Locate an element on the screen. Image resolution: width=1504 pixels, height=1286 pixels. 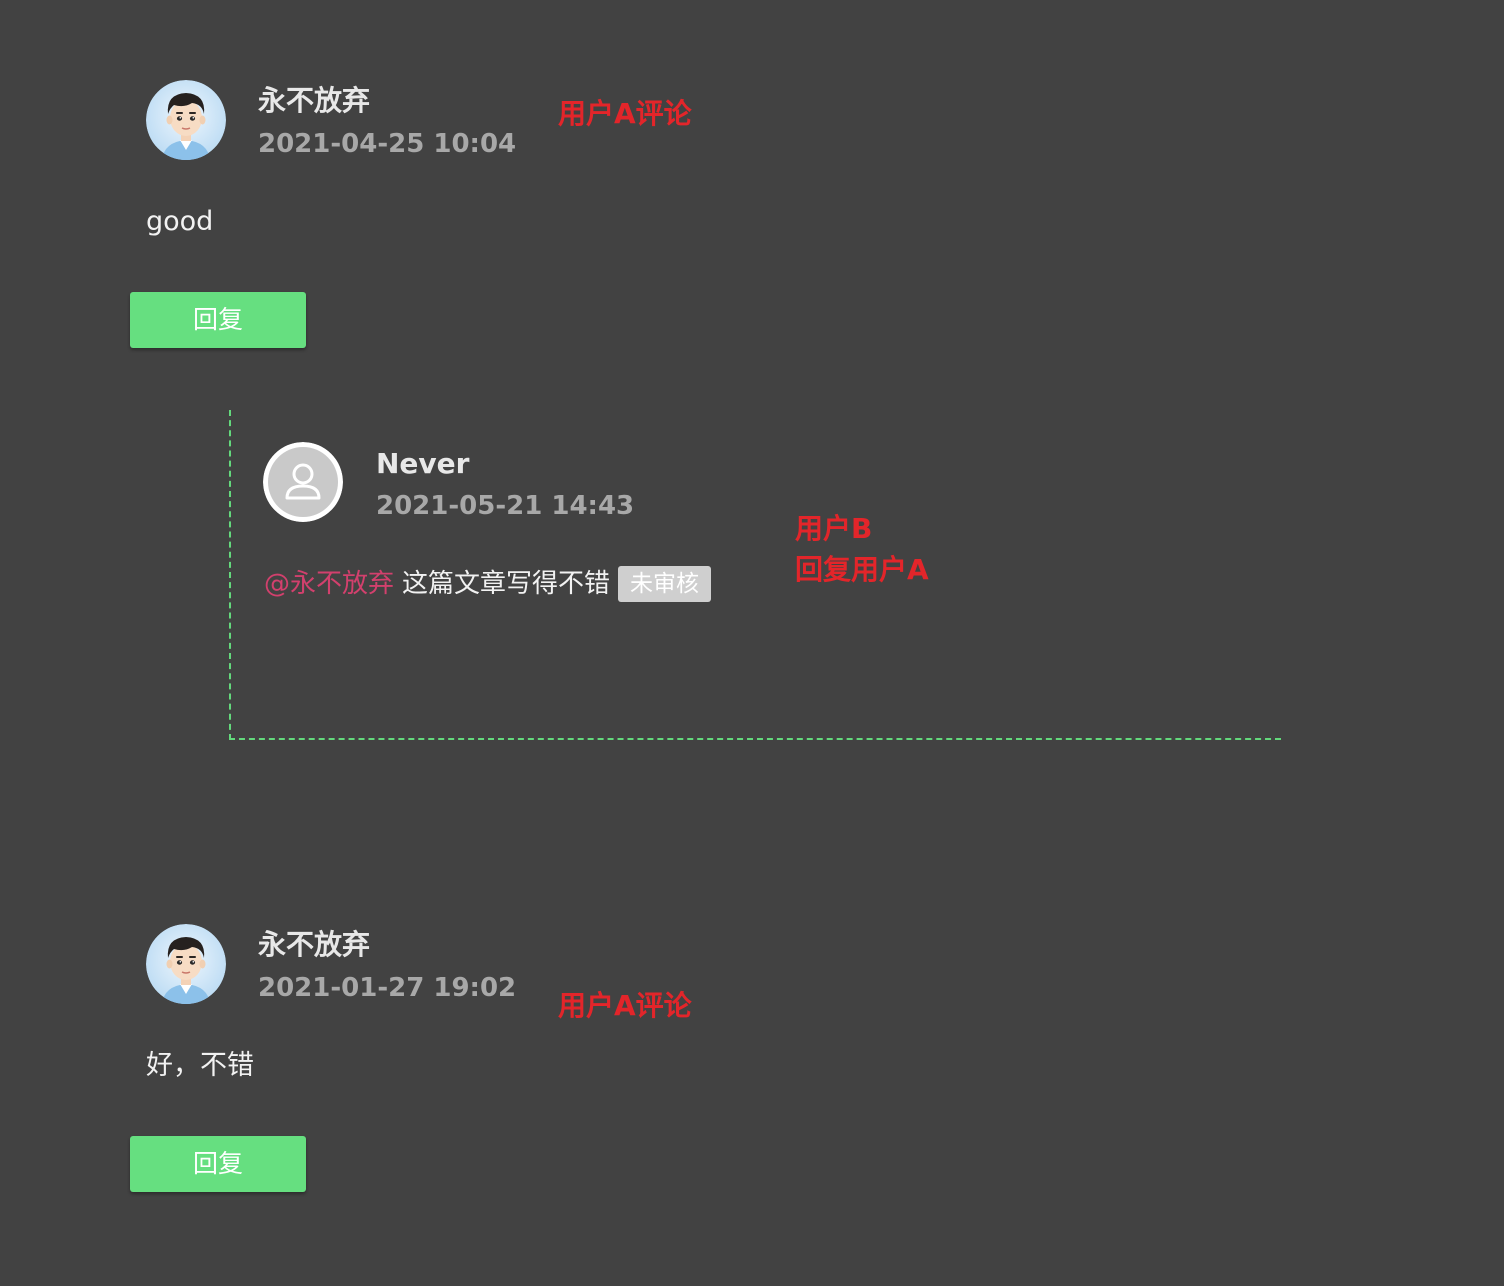
status-badge: 未审核 is located at coordinates (665, 584).